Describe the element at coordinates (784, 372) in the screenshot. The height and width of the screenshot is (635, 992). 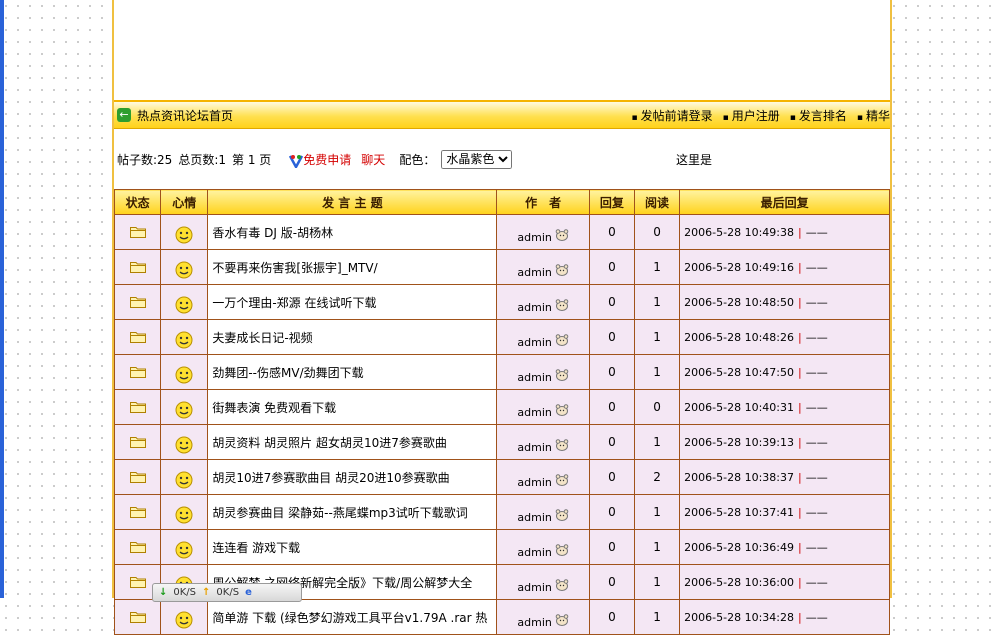
I see `last-reply-cell: 2006-5-28 10:47:50 | ——` at that location.